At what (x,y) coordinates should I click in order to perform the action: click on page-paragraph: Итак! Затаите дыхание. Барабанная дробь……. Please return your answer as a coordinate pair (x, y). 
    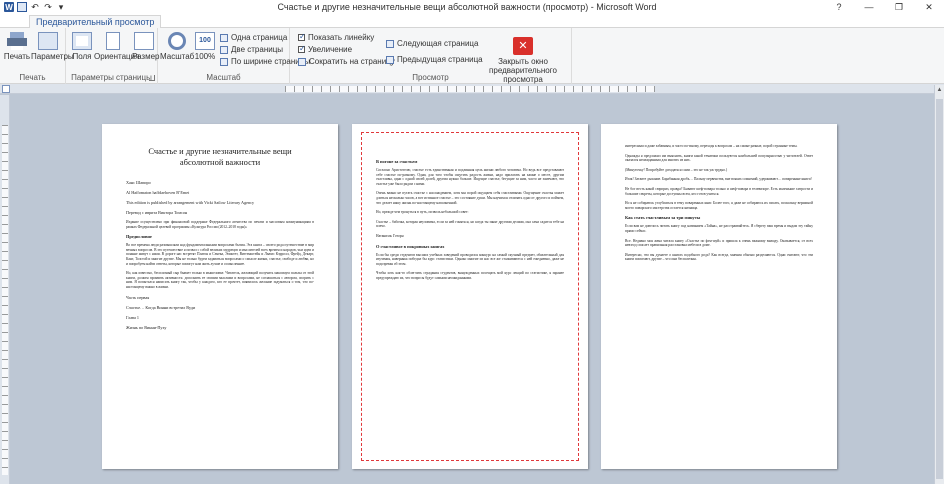
    Looking at the image, I should click on (718, 179).